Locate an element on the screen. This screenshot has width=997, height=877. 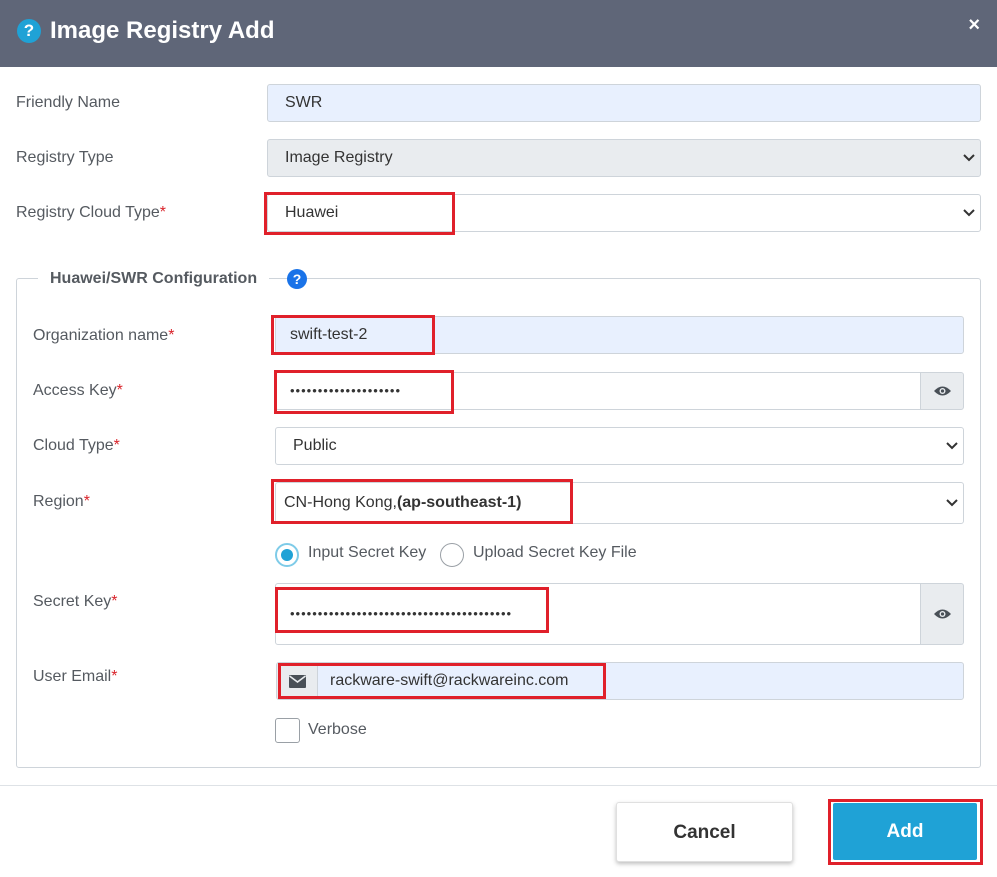
verbose-checkbox is located at coordinates (287, 730).